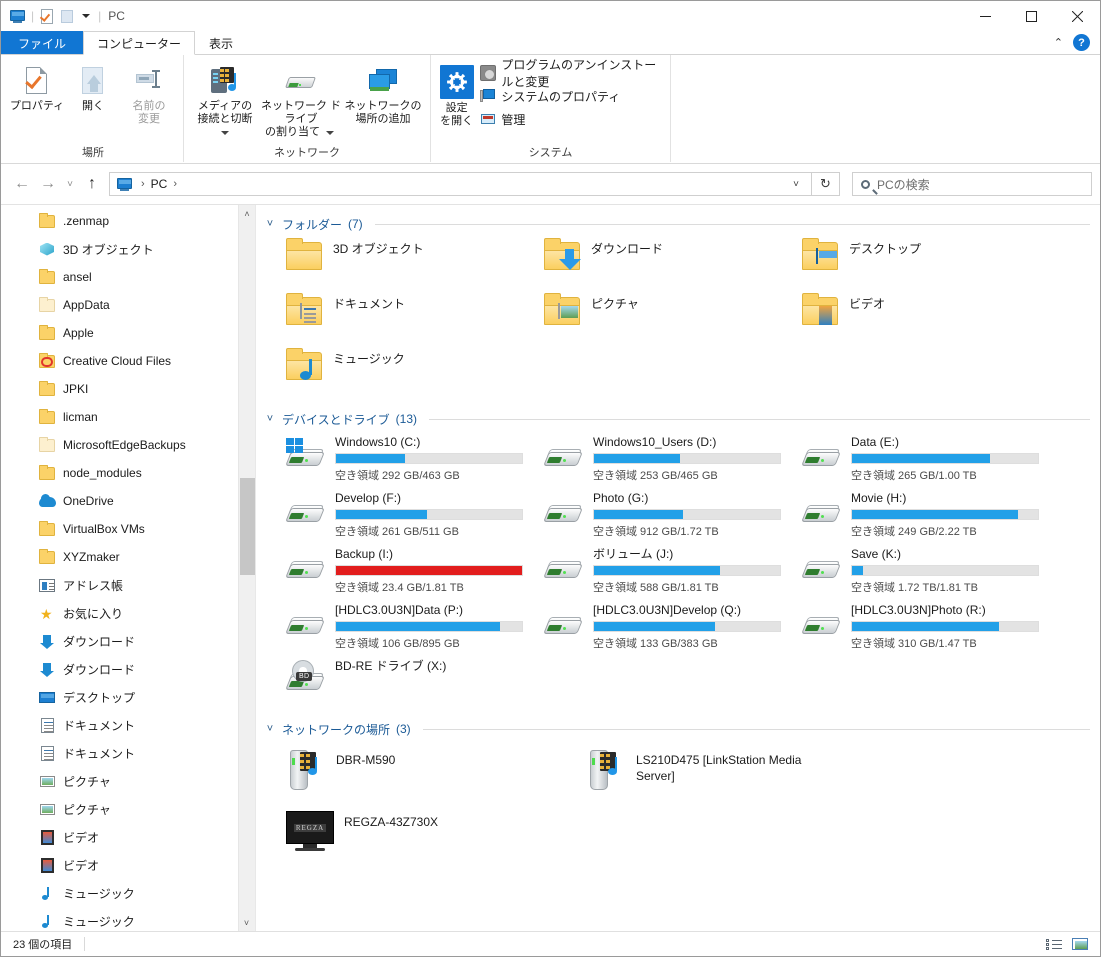 The height and width of the screenshot is (957, 1101). Describe the element at coordinates (865, 184) in the screenshot. I see `search-icon` at that location.